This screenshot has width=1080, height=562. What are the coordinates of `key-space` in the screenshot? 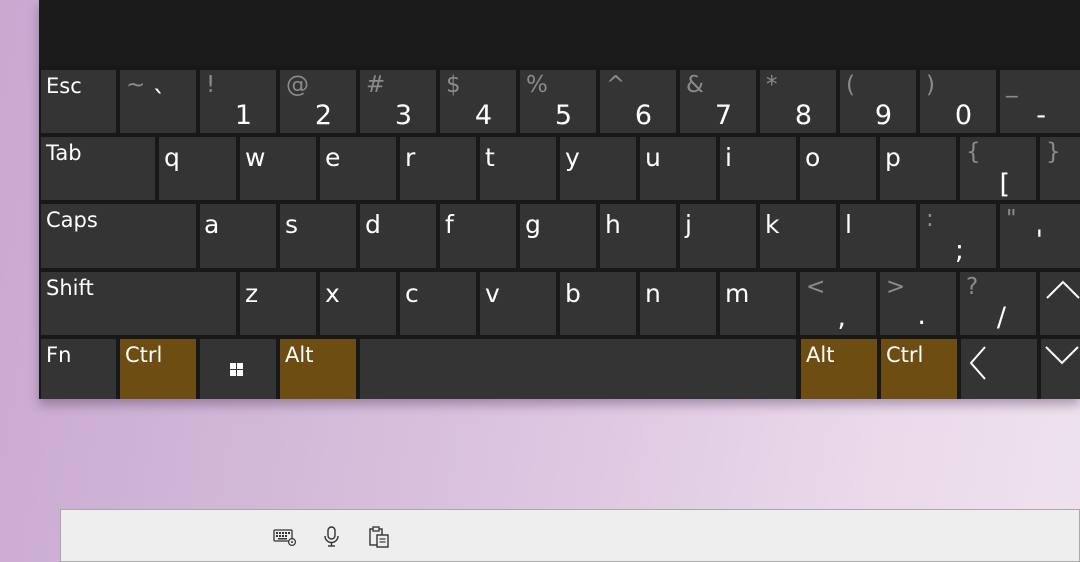 It's located at (578, 369).